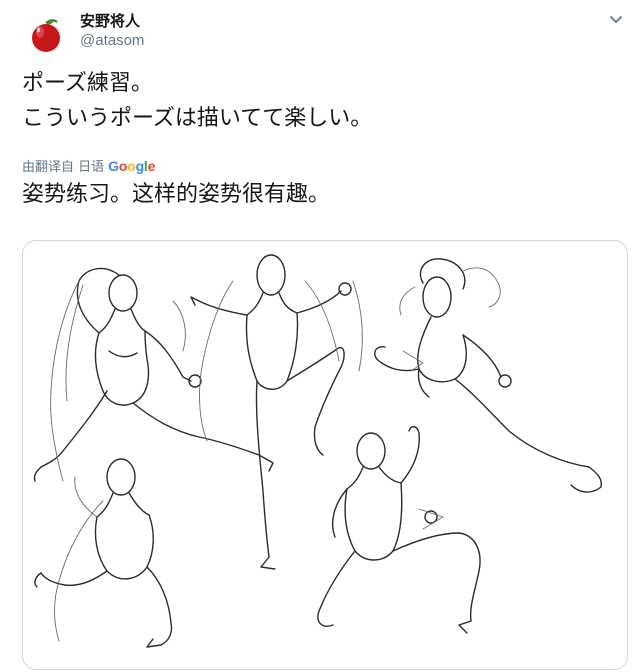 The height and width of the screenshot is (672, 640). I want to click on translation-label: 由翻译自 日语, so click(63, 167).